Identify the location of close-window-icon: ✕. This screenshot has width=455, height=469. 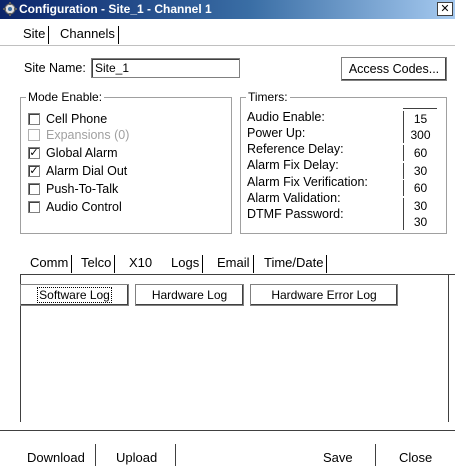
(445, 9).